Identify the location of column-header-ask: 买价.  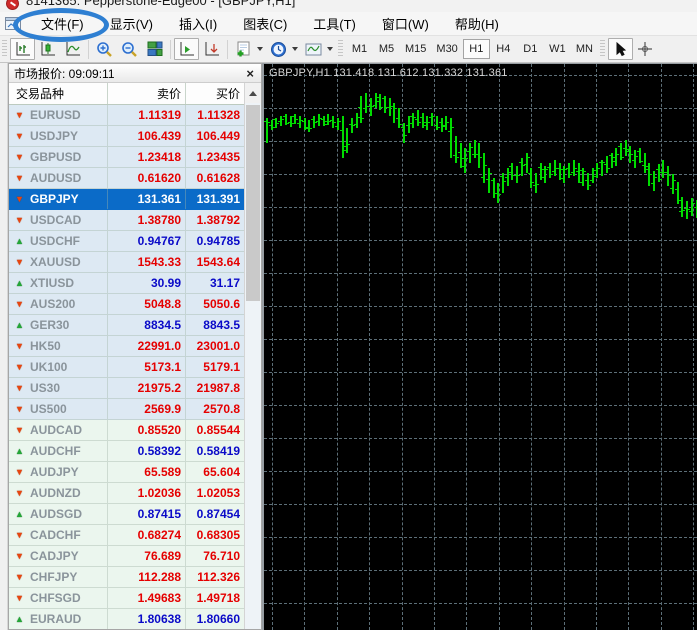
(214, 93).